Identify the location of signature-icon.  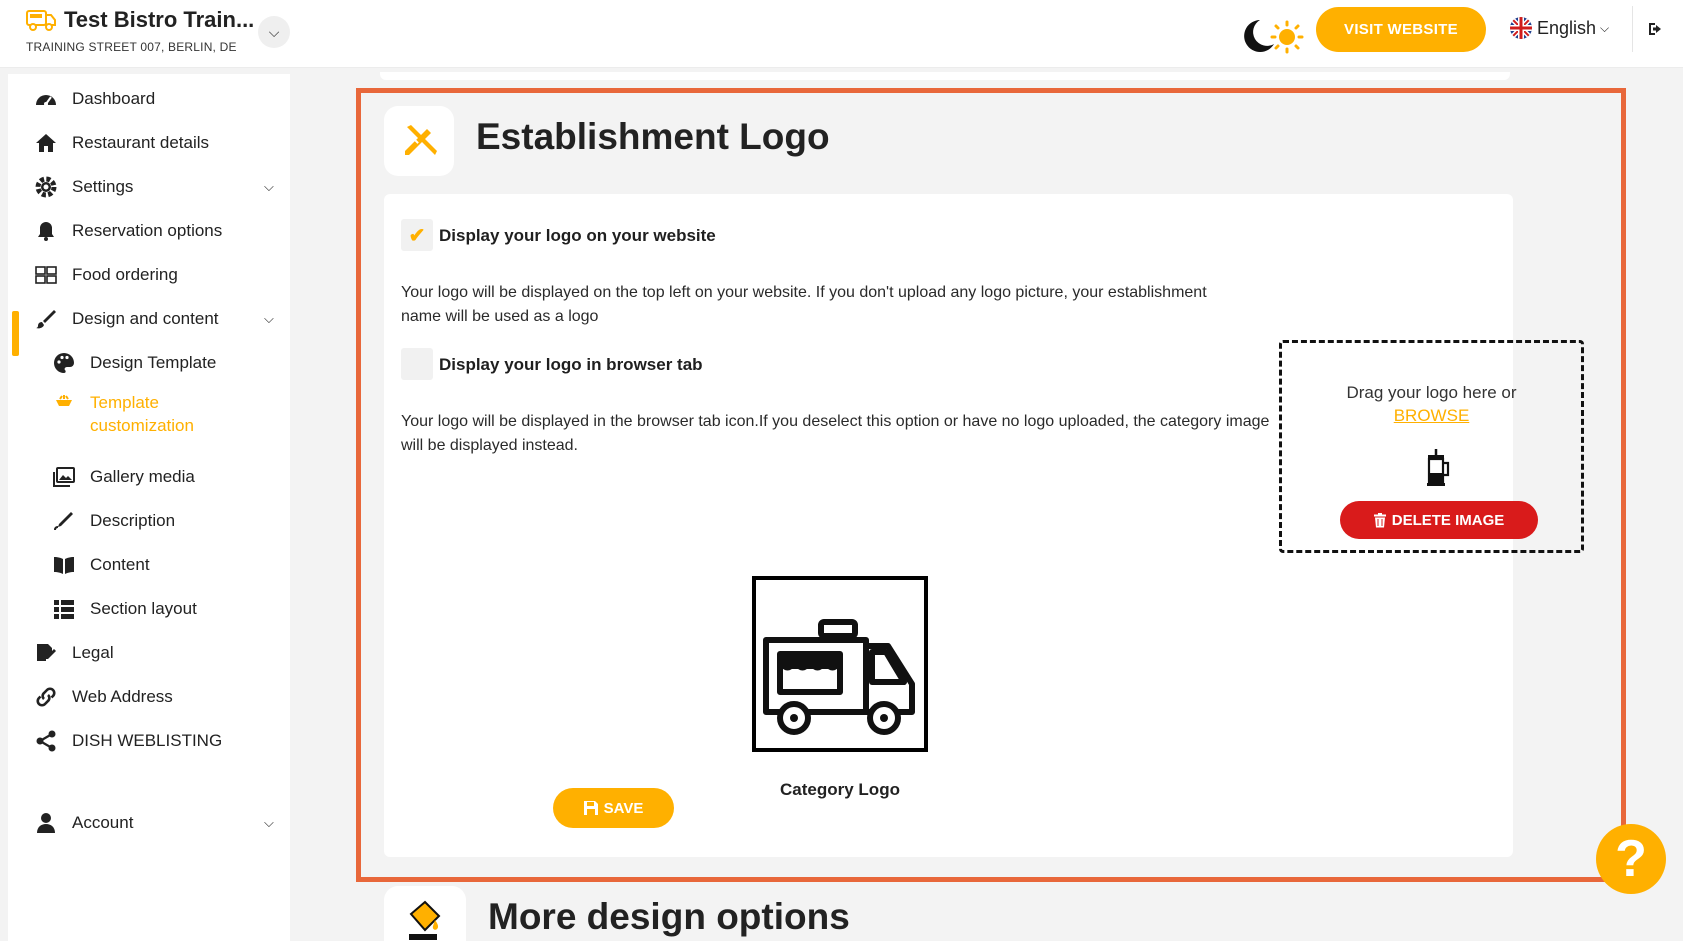
(46, 652).